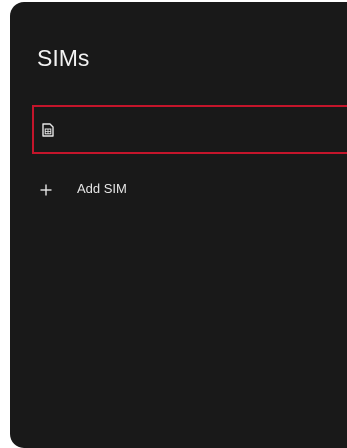 This screenshot has width=347, height=448. I want to click on sim-card-icon, so click(48, 130).